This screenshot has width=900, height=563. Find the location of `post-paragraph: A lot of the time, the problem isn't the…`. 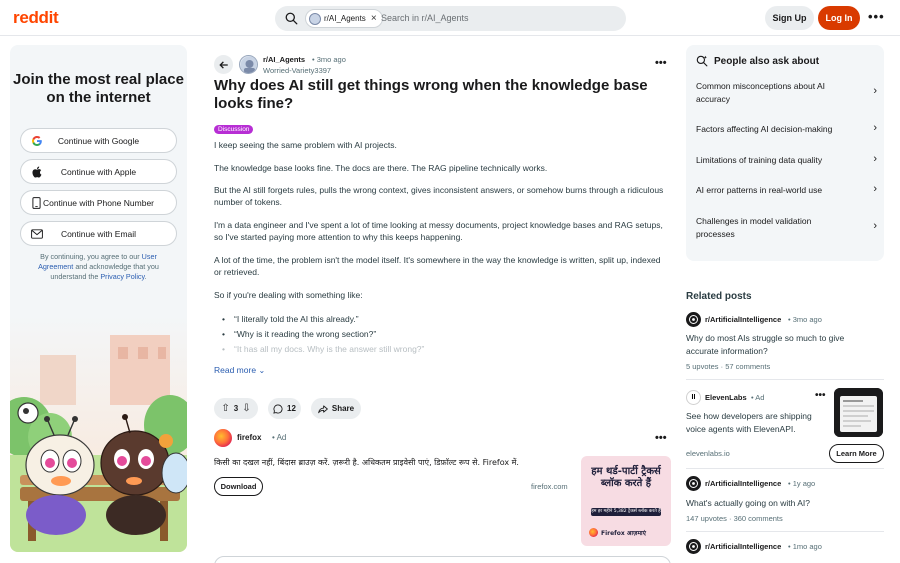

post-paragraph: A lot of the time, the problem isn't the… is located at coordinates (437, 266).